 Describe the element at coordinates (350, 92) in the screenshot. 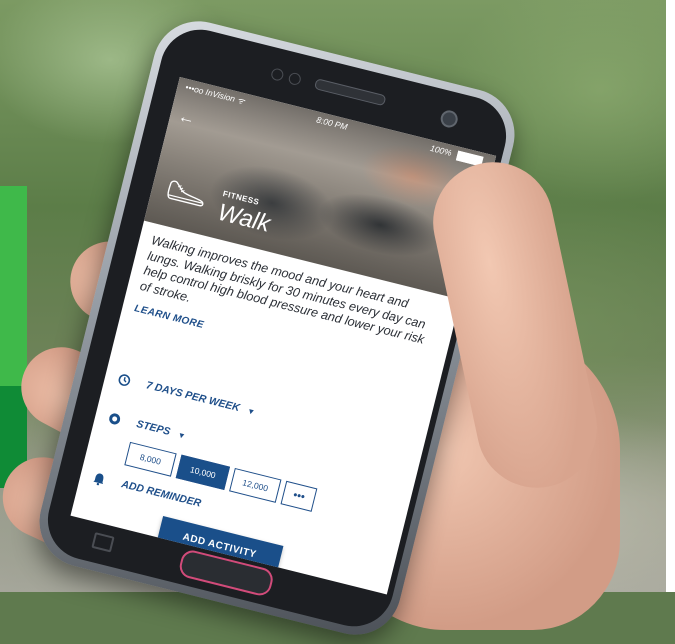

I see `earpiece-speaker` at that location.